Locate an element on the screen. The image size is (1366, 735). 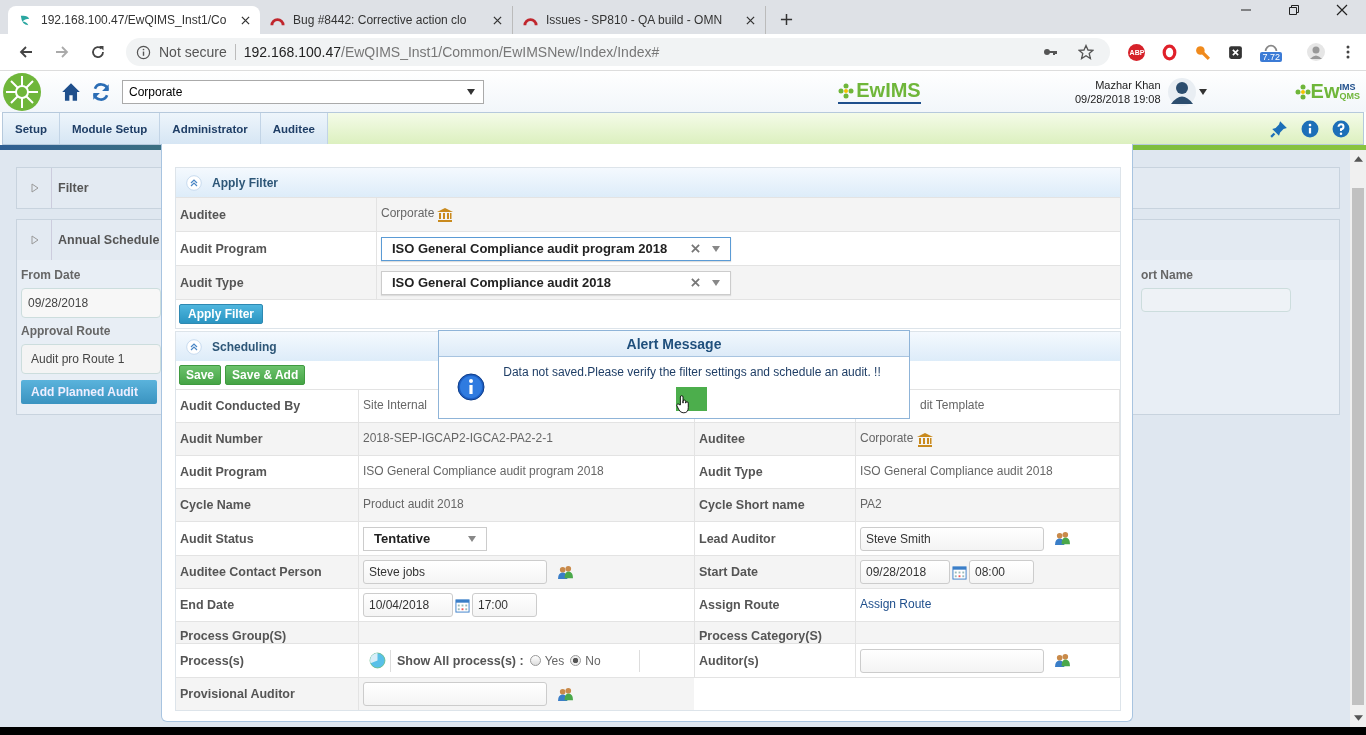
date-field: 10/04/2018 is located at coordinates (408, 605).